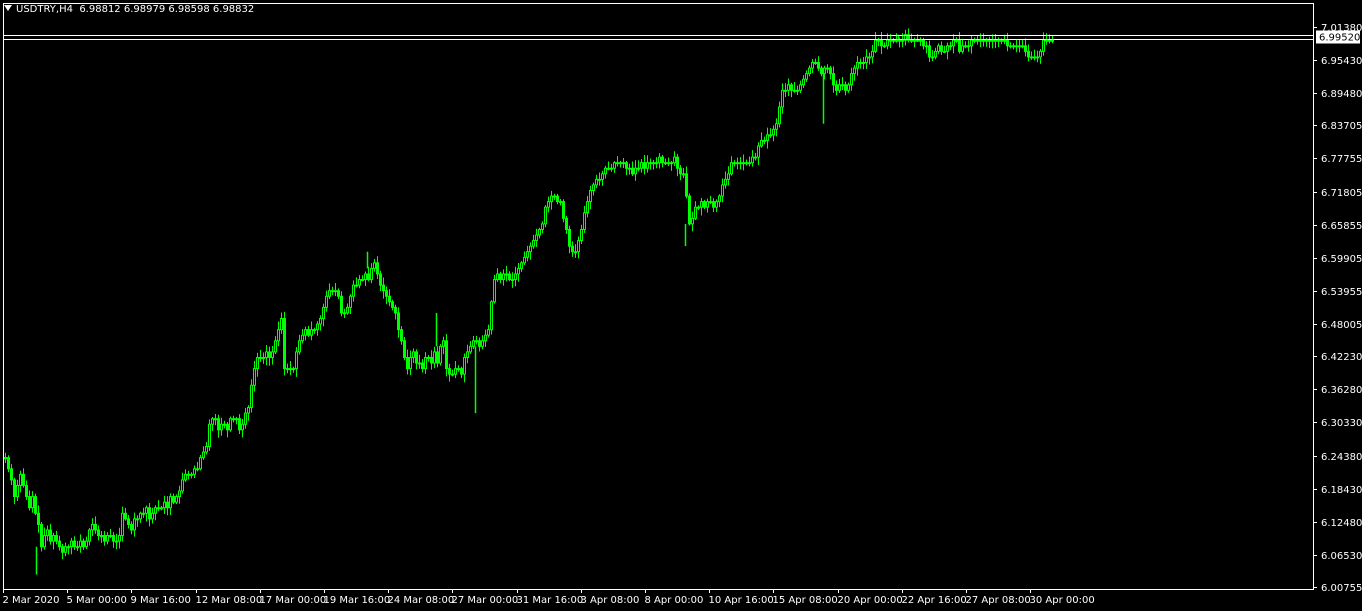 The image size is (1362, 611). What do you see at coordinates (610, 600) in the screenshot?
I see `x-tick-label: 3 Apr 08:00` at bounding box center [610, 600].